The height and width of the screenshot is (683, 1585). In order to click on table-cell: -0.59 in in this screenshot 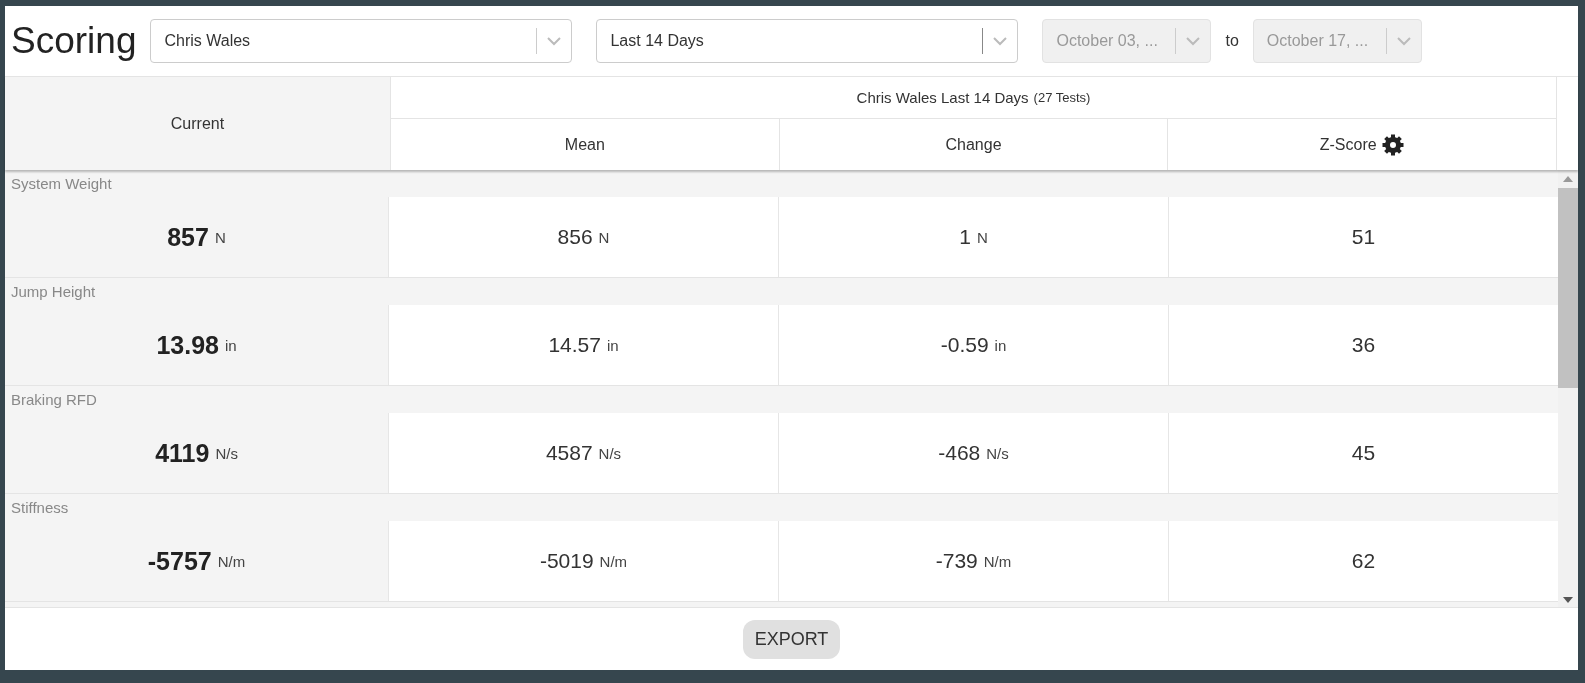, I will do `click(973, 345)`.